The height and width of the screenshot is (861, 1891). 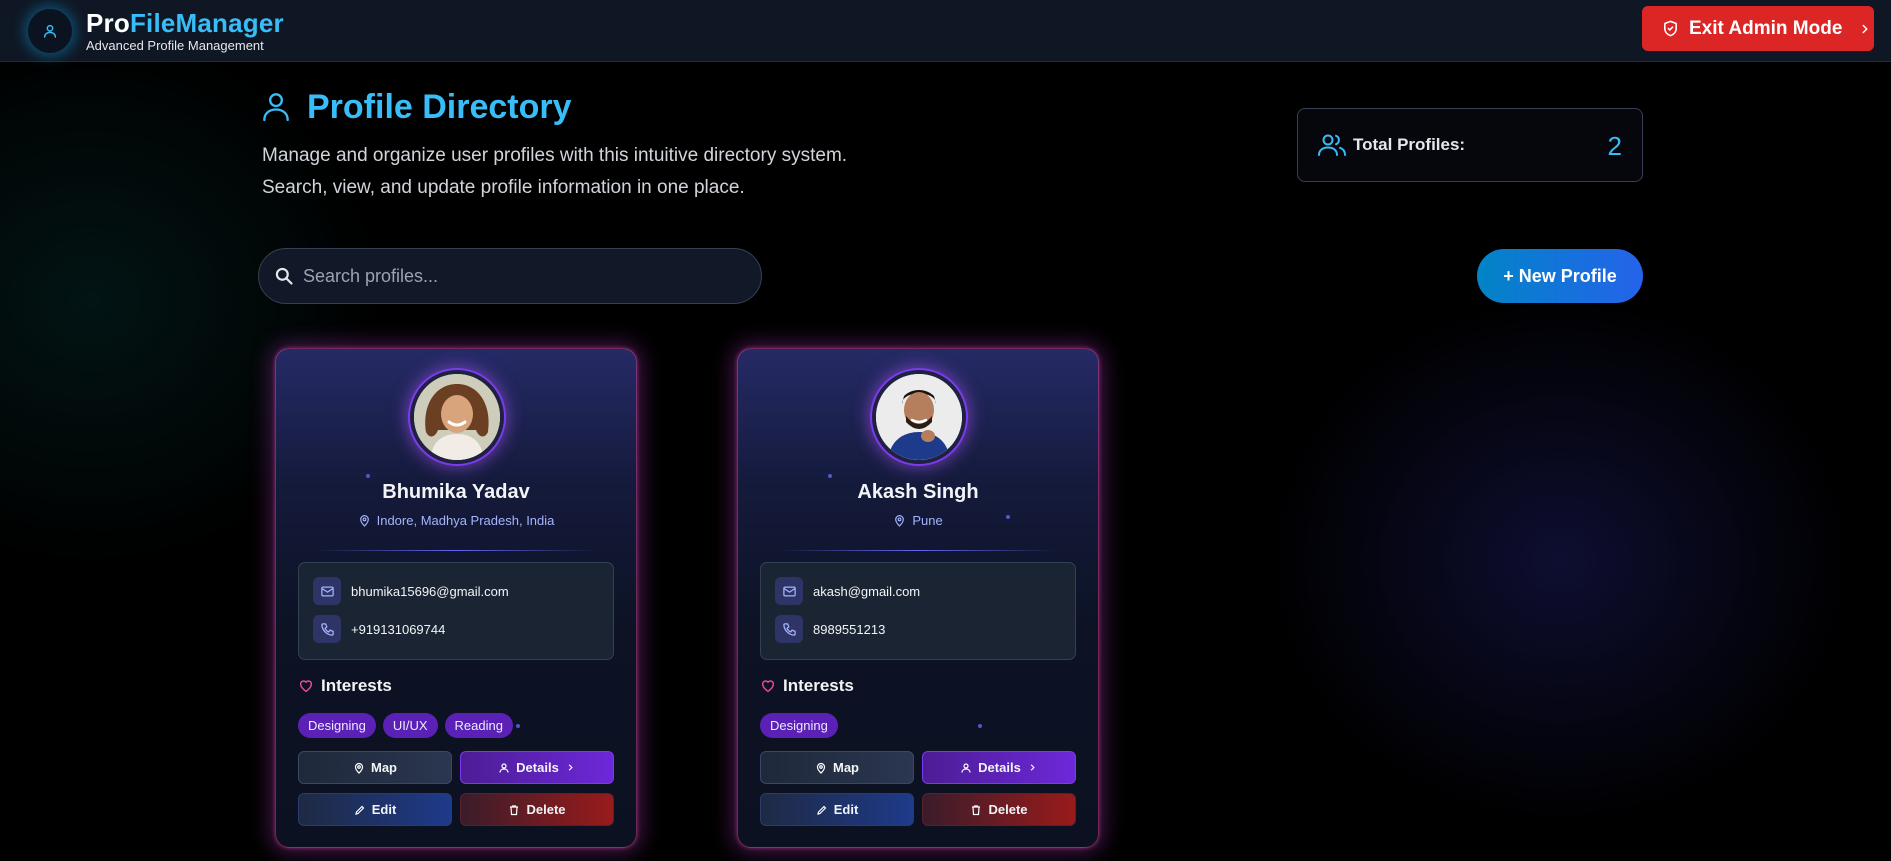 What do you see at coordinates (456, 611) in the screenshot?
I see `contact-box: bhumika15696@gmail.com +919131069744` at bounding box center [456, 611].